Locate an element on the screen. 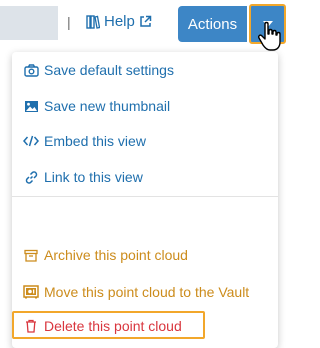  menu-item-link-to-this-view: Link to this view is located at coordinates (77, 177).